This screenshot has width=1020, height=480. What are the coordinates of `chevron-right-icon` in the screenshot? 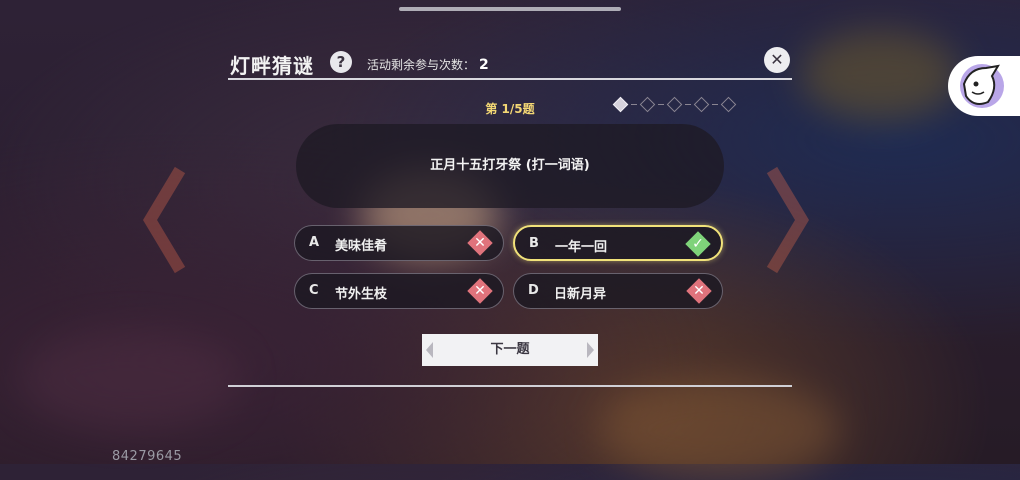 It's located at (590, 350).